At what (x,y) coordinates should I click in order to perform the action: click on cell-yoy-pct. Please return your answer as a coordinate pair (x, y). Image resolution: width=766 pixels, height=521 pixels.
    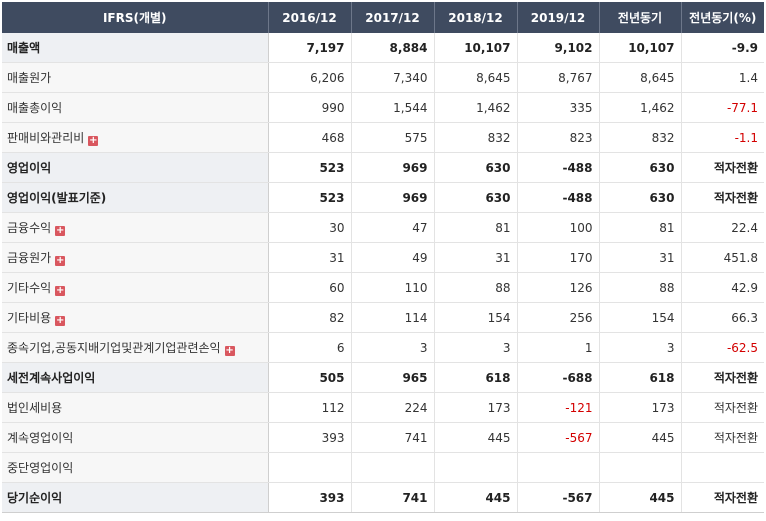
    Looking at the image, I should click on (722, 467).